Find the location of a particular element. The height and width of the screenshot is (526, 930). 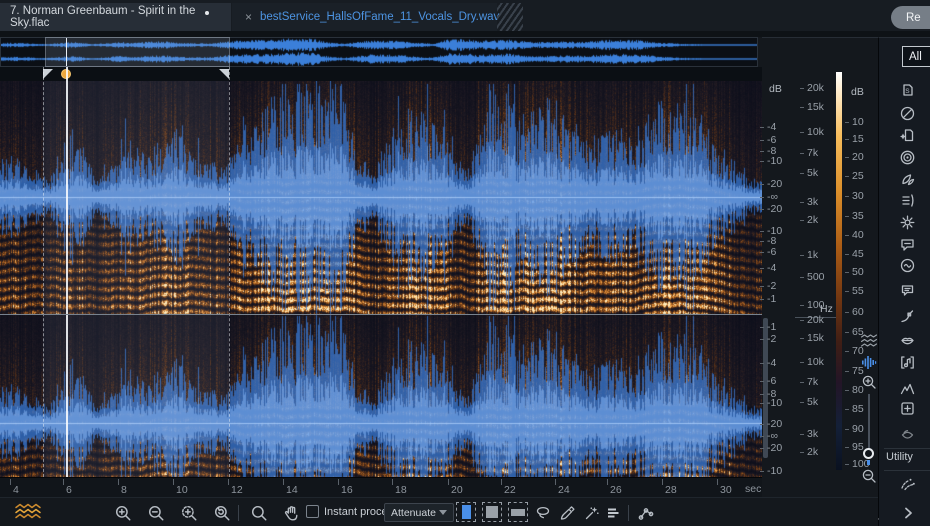

find-similar-icon is located at coordinates (613, 513).